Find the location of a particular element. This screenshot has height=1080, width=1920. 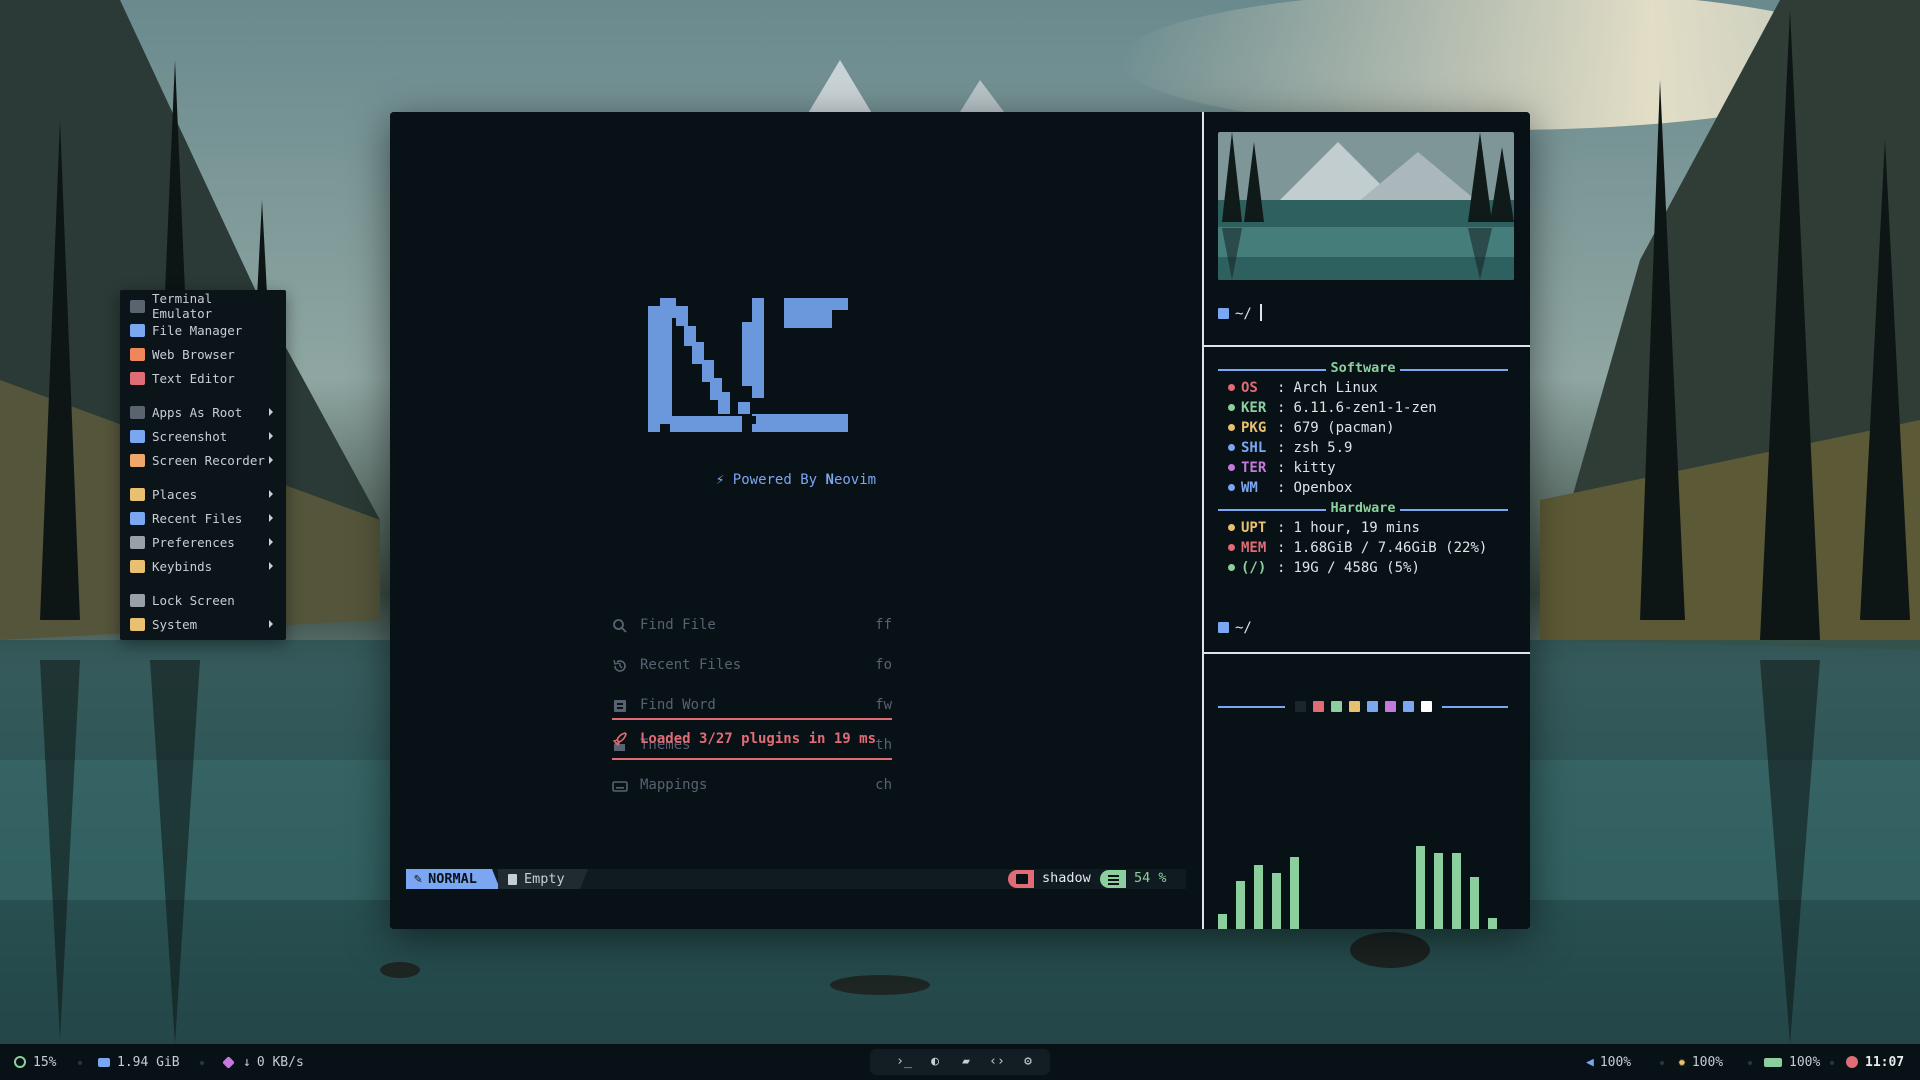

nvchad-logo is located at coordinates (748, 365).